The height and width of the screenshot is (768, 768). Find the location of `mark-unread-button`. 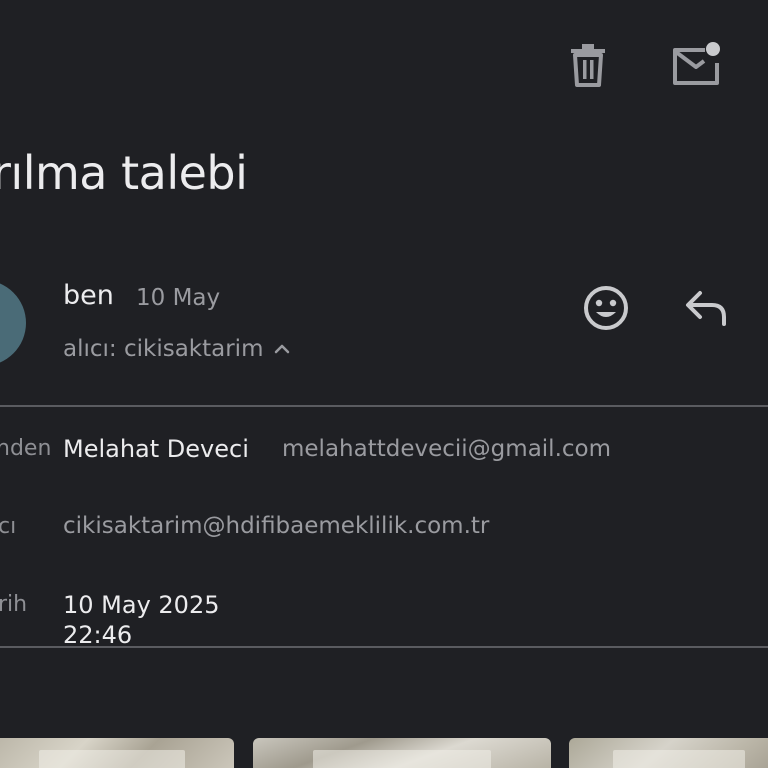

mark-unread-button is located at coordinates (697, 64).